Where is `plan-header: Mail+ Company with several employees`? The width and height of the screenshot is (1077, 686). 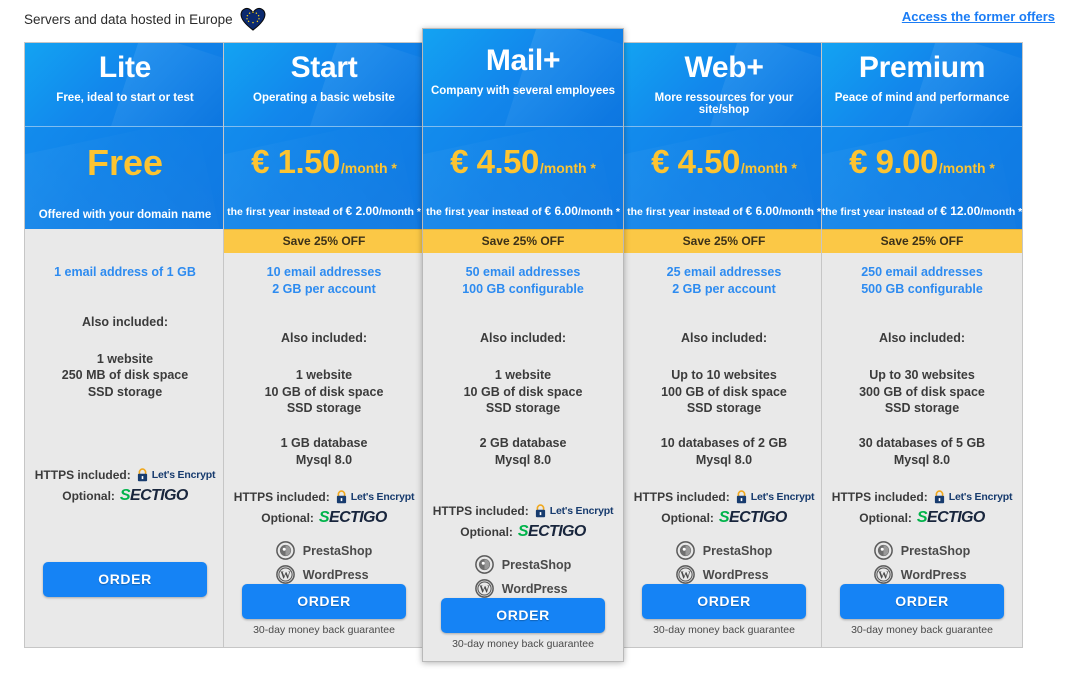 plan-header: Mail+ Company with several employees is located at coordinates (523, 78).